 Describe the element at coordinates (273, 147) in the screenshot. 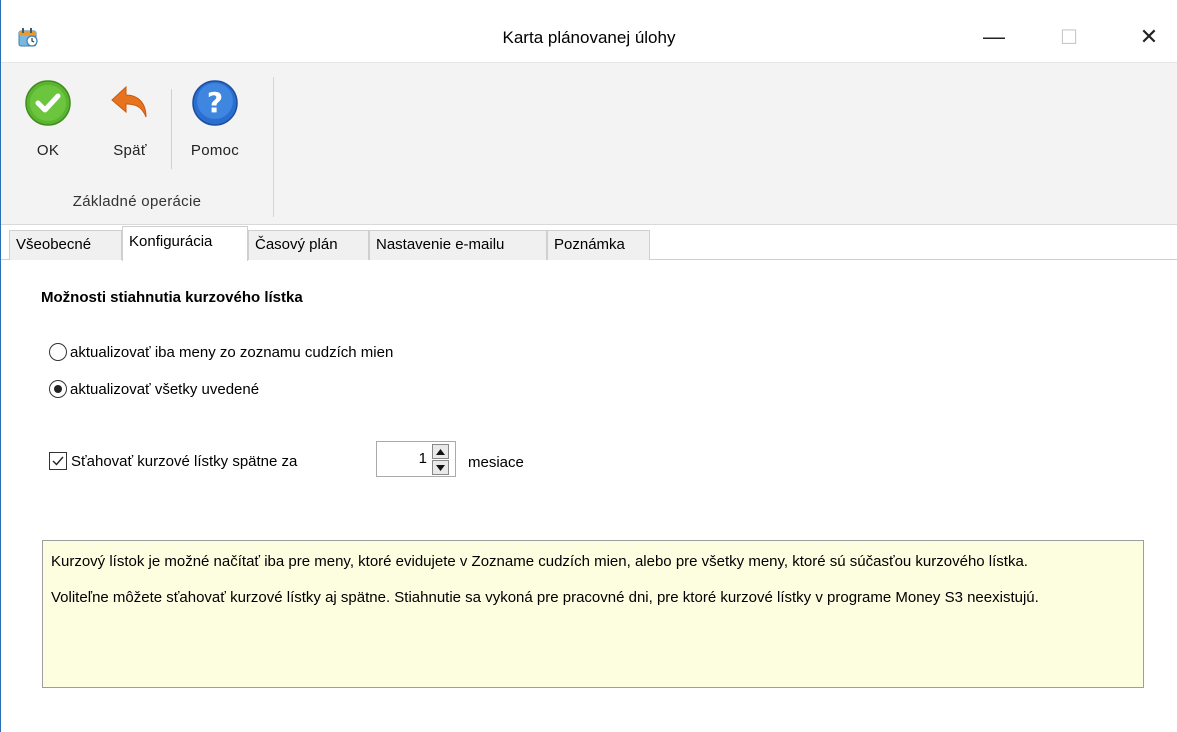

I see `ribbon-group-separator` at that location.